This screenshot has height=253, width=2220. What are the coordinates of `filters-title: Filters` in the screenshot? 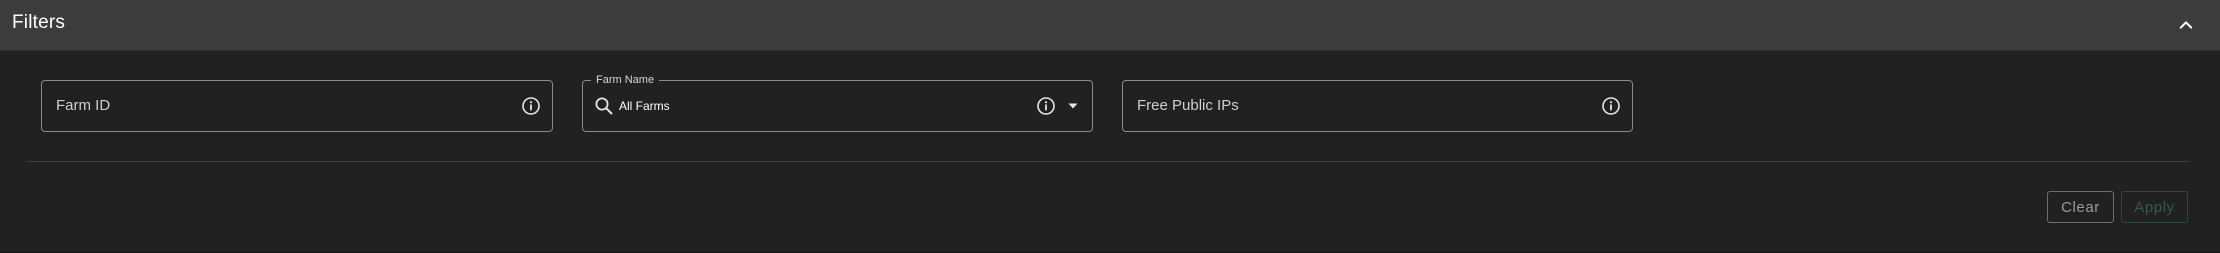 It's located at (39, 22).